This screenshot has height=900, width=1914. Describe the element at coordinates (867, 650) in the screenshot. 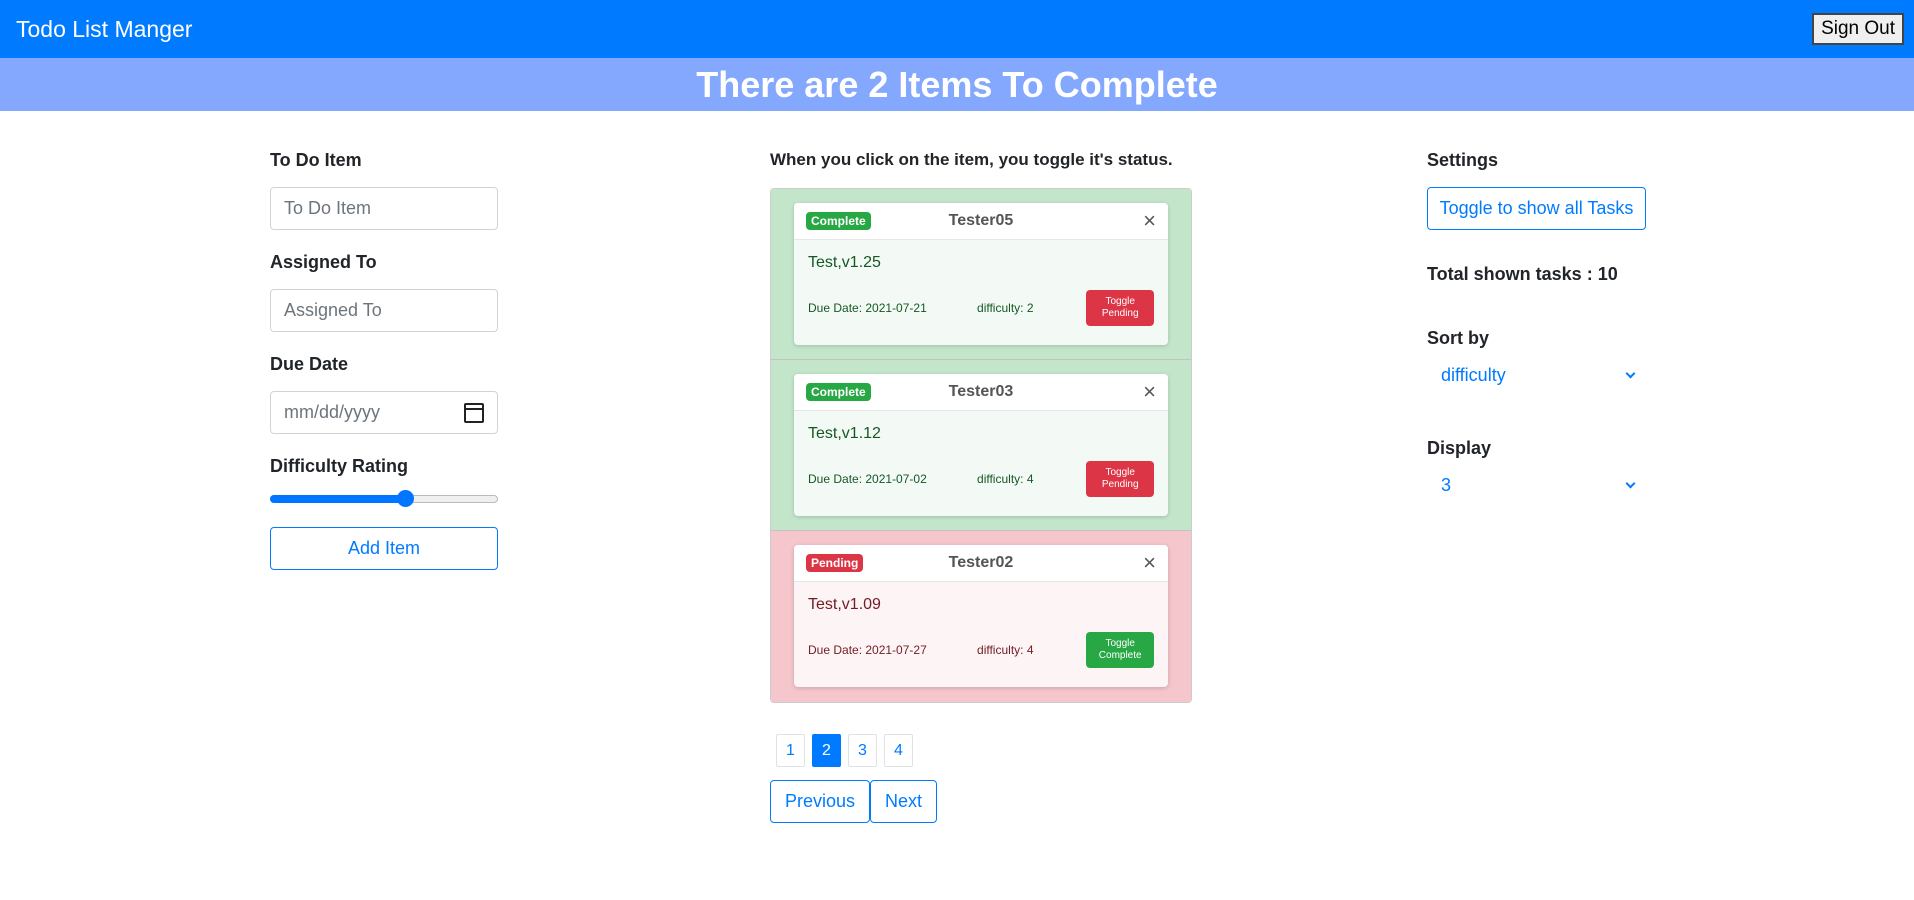

I see `card-due-date: Due Date: 2021-07-27` at that location.